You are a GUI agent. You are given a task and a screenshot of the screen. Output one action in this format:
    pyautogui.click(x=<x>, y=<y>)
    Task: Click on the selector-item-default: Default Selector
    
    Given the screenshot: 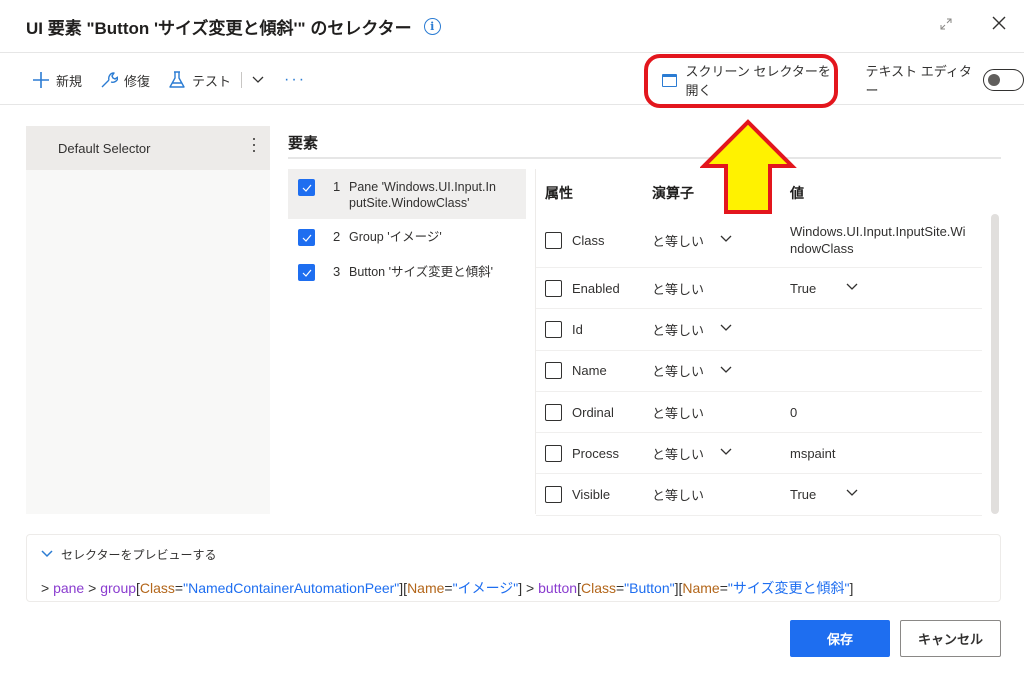 What is the action you would take?
    pyautogui.click(x=148, y=148)
    